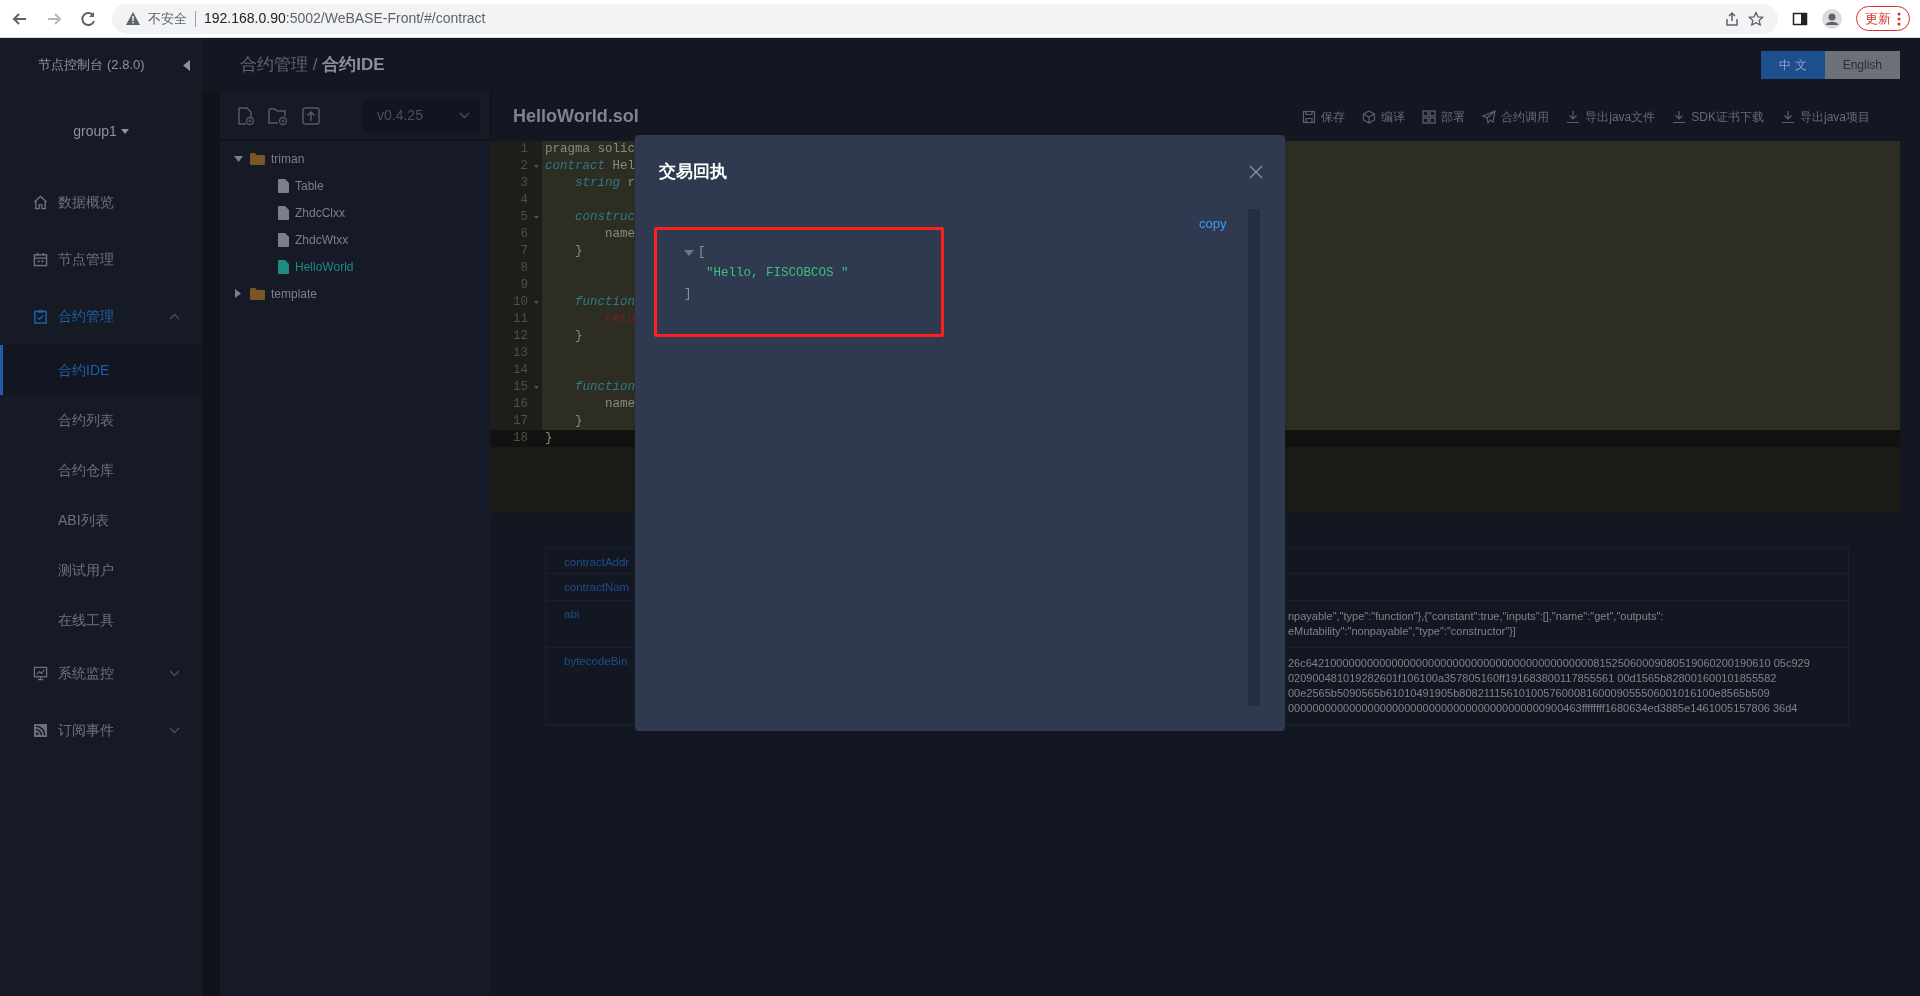 The width and height of the screenshot is (1920, 996). What do you see at coordinates (1800, 18) in the screenshot?
I see `sidebar-icon` at bounding box center [1800, 18].